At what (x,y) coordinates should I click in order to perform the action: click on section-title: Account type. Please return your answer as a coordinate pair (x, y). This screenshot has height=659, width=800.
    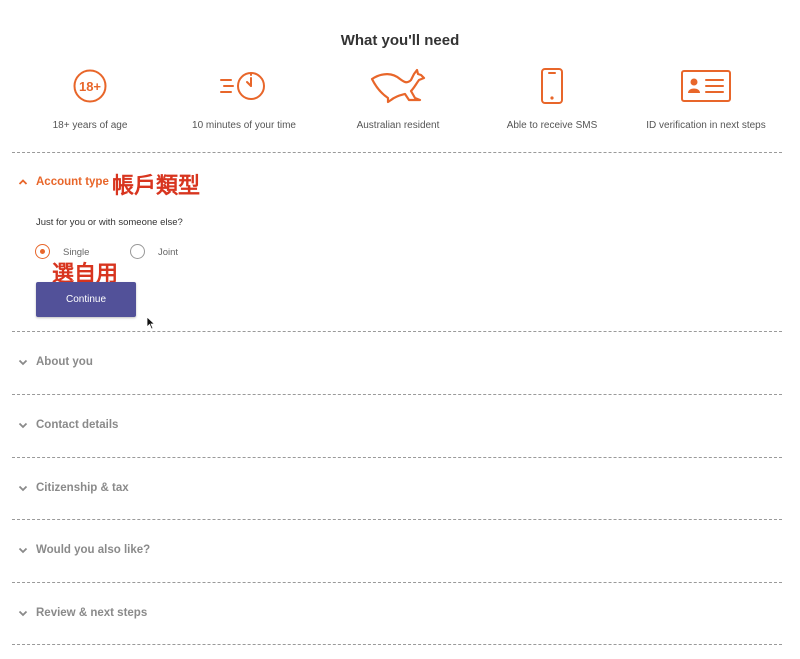
    Looking at the image, I should click on (72, 182).